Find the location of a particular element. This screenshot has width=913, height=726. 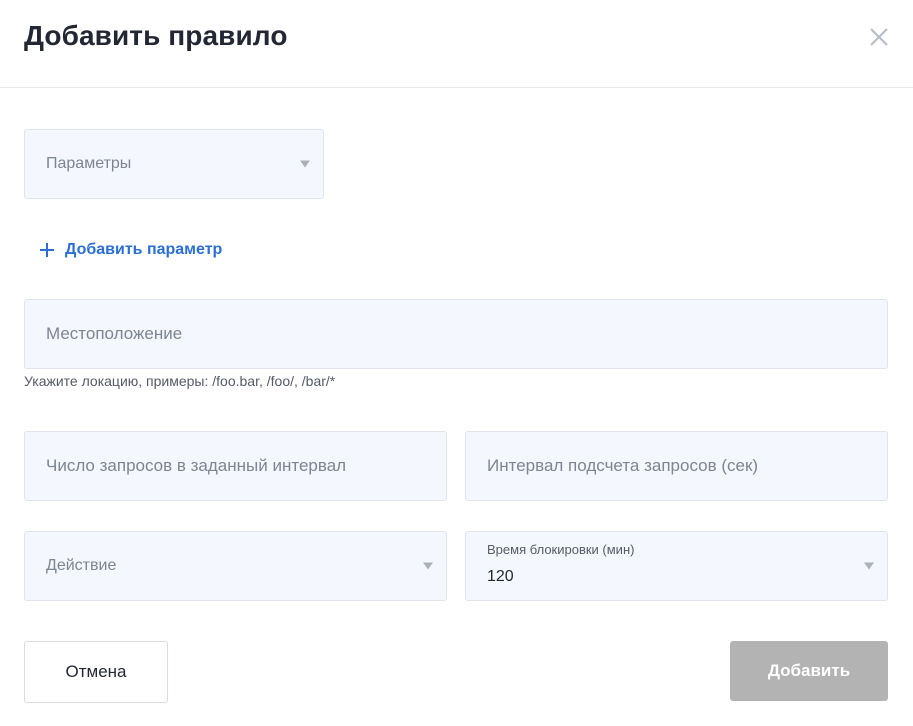

add-button: Добавить is located at coordinates (809, 671).